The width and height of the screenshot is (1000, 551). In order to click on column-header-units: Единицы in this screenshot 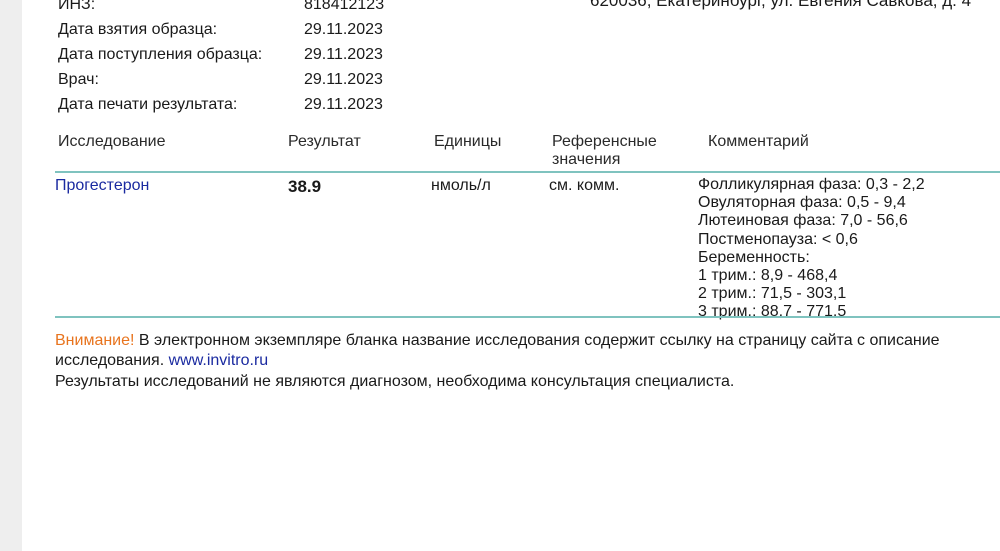, I will do `click(468, 141)`.